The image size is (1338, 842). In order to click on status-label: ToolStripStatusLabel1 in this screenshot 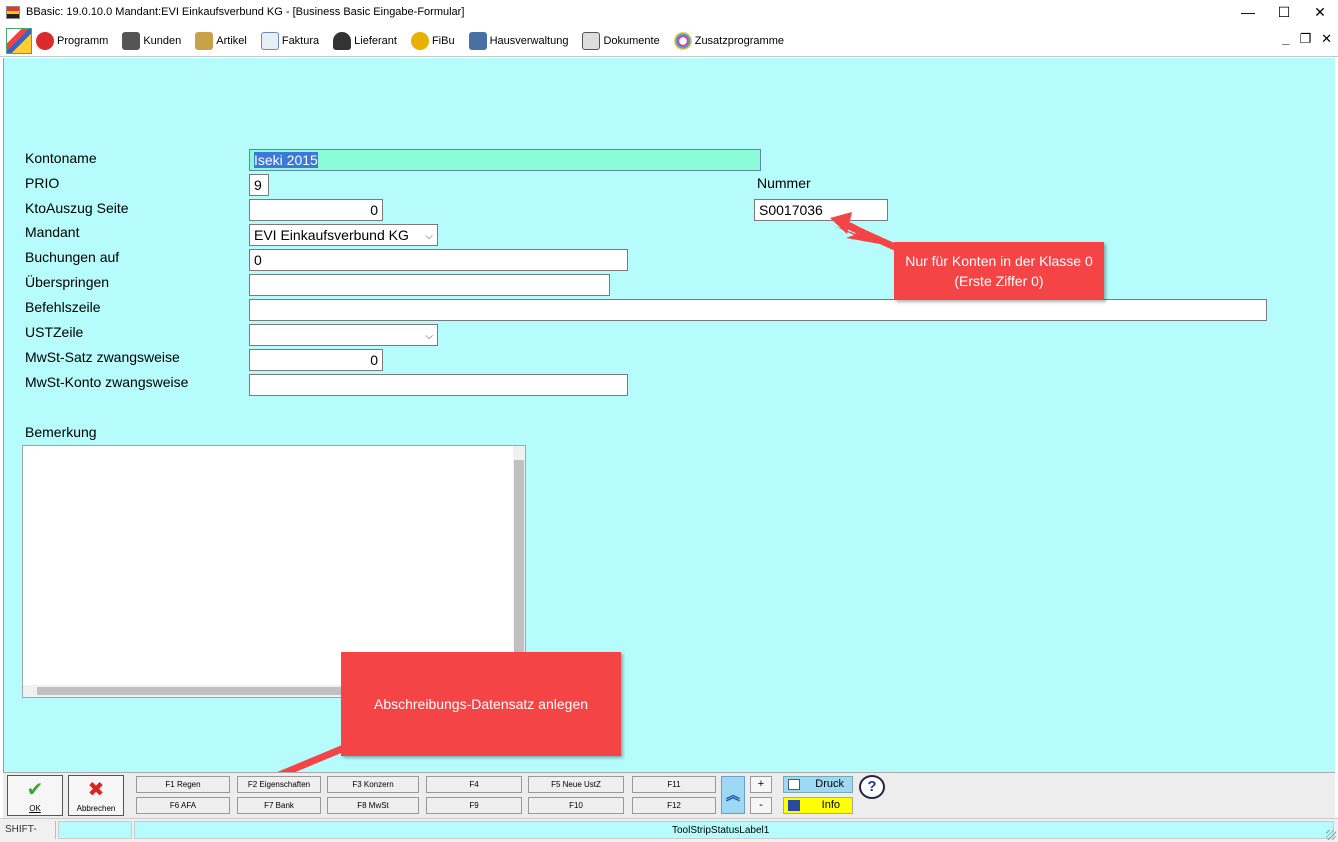, I will do `click(734, 830)`.